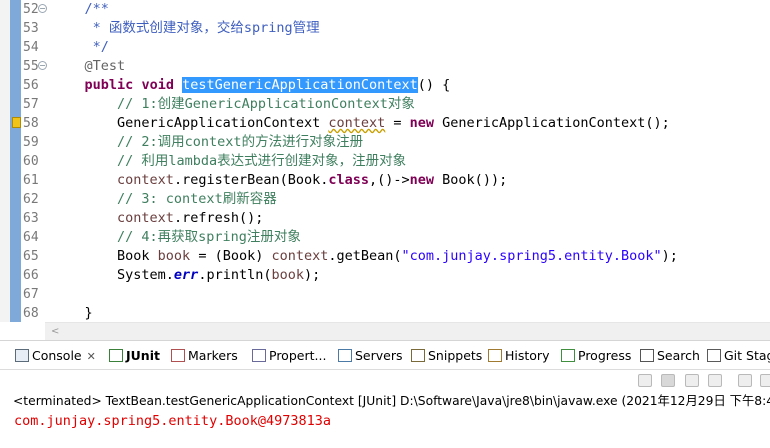 Image resolution: width=770 pixels, height=448 pixels. What do you see at coordinates (385, 275) in the screenshot?
I see `code-line: 66 System.err.println(book);` at bounding box center [385, 275].